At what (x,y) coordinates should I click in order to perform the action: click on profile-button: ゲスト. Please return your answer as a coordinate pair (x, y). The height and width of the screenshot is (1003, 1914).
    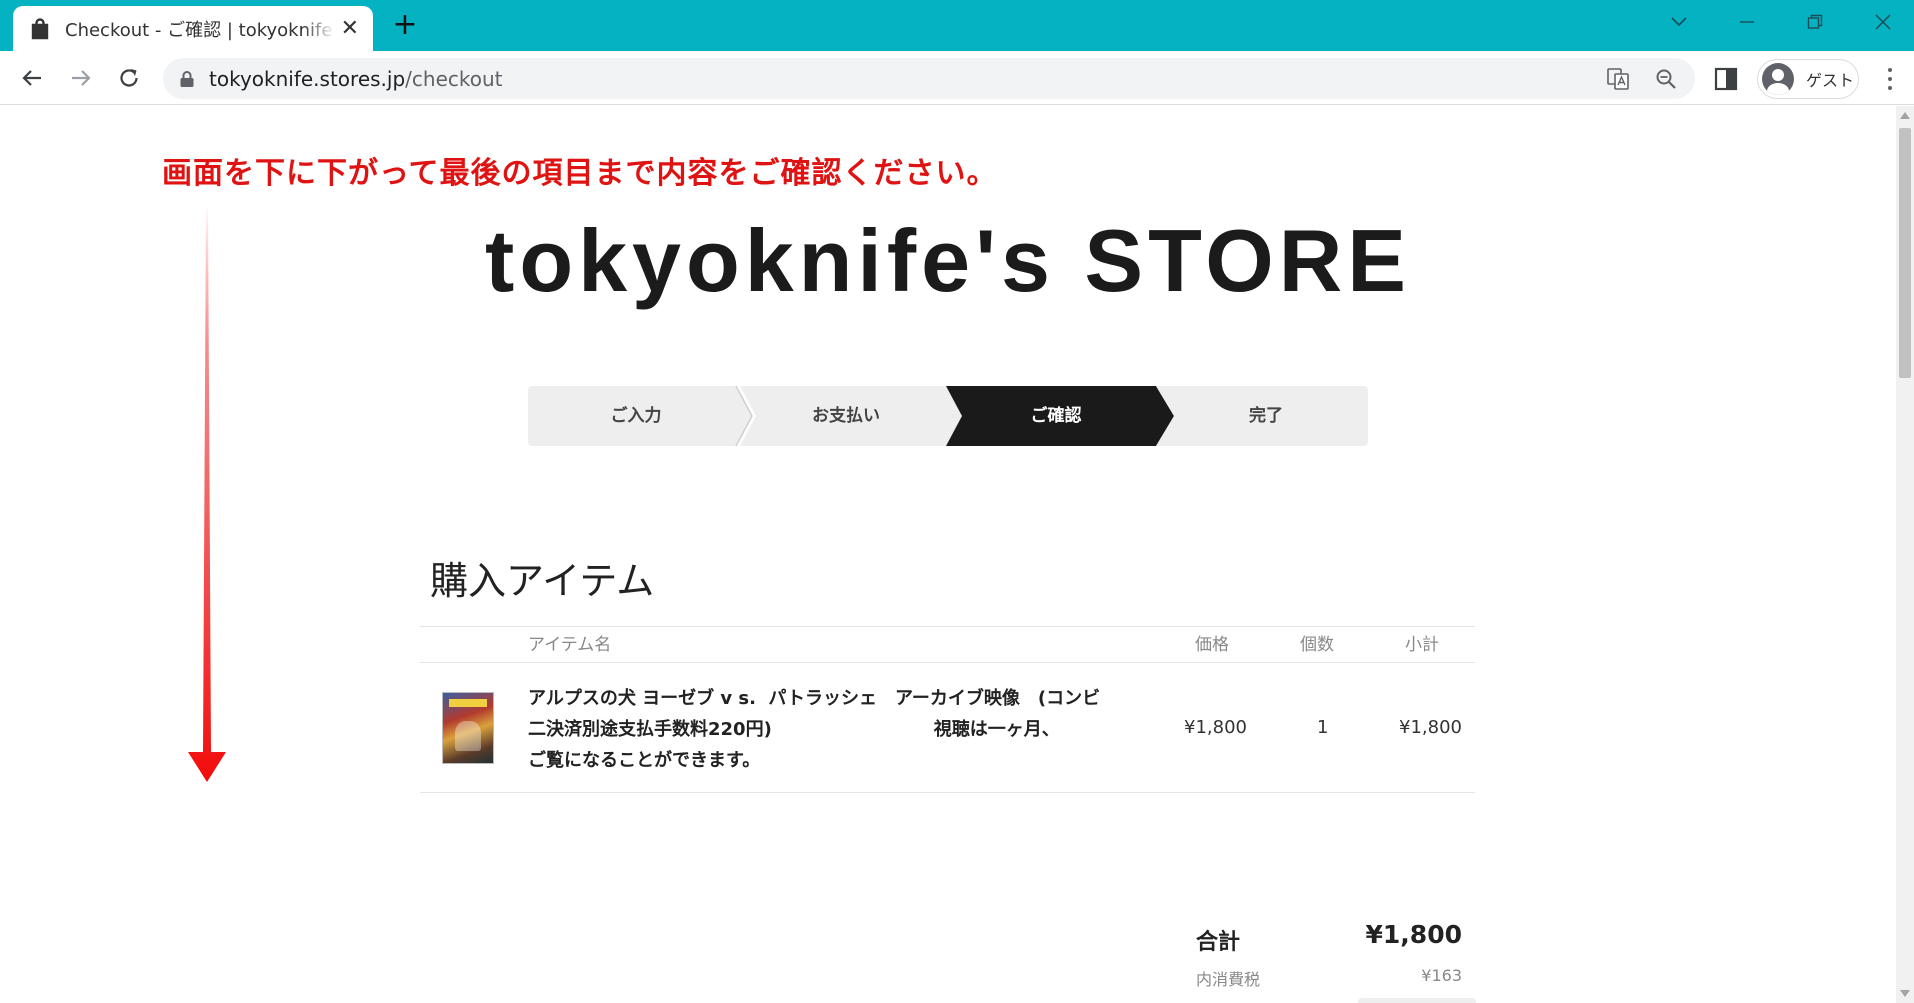
    Looking at the image, I should click on (1808, 79).